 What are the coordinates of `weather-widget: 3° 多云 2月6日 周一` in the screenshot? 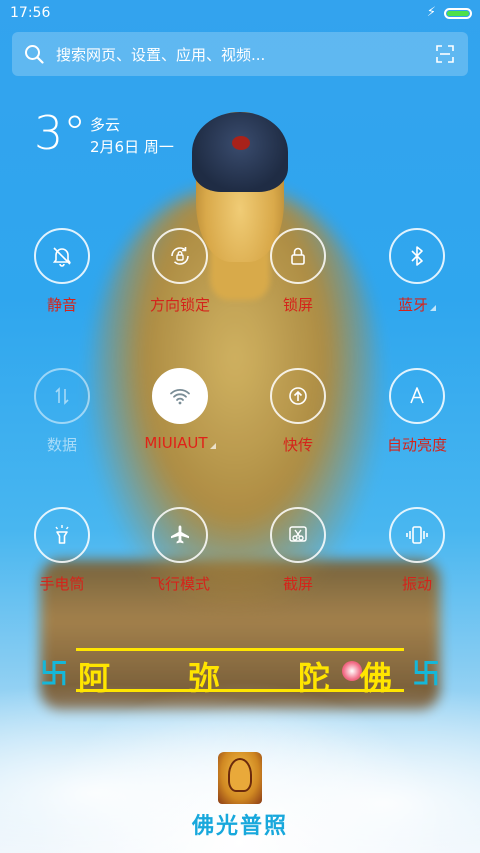 It's located at (104, 133).